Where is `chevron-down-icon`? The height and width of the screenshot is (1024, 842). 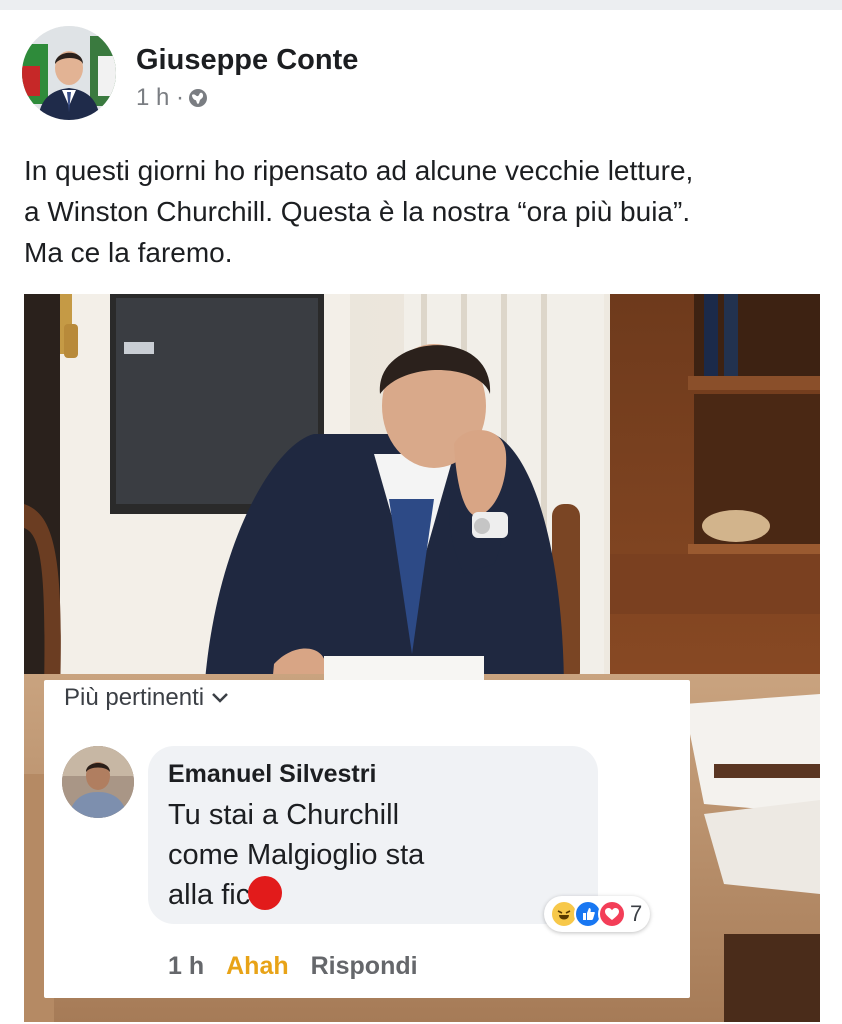
chevron-down-icon is located at coordinates (220, 698).